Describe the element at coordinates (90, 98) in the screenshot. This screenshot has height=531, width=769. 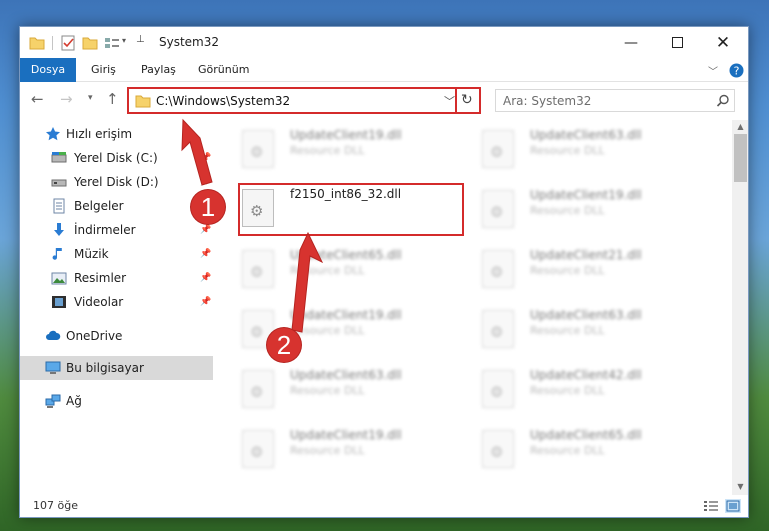
I see `recent-locations-icon: ▾` at that location.